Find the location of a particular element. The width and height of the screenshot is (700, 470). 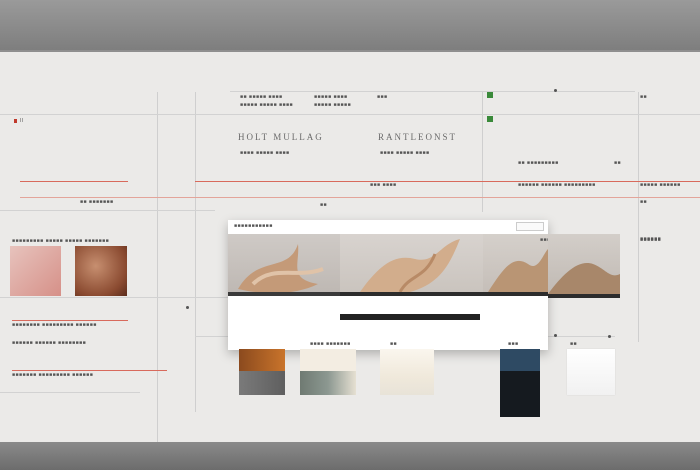

card-caption: ■■■■■■■■■ ■■■■■ ■■■■■ ■■■■■■■ is located at coordinates (61, 241).